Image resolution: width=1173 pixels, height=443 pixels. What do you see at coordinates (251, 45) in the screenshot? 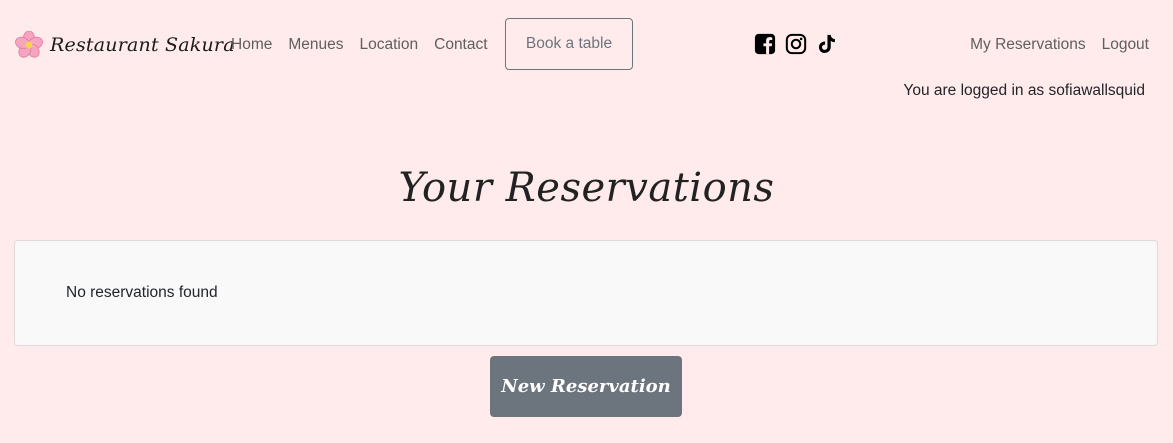
I see `nav-home-link: Home` at bounding box center [251, 45].